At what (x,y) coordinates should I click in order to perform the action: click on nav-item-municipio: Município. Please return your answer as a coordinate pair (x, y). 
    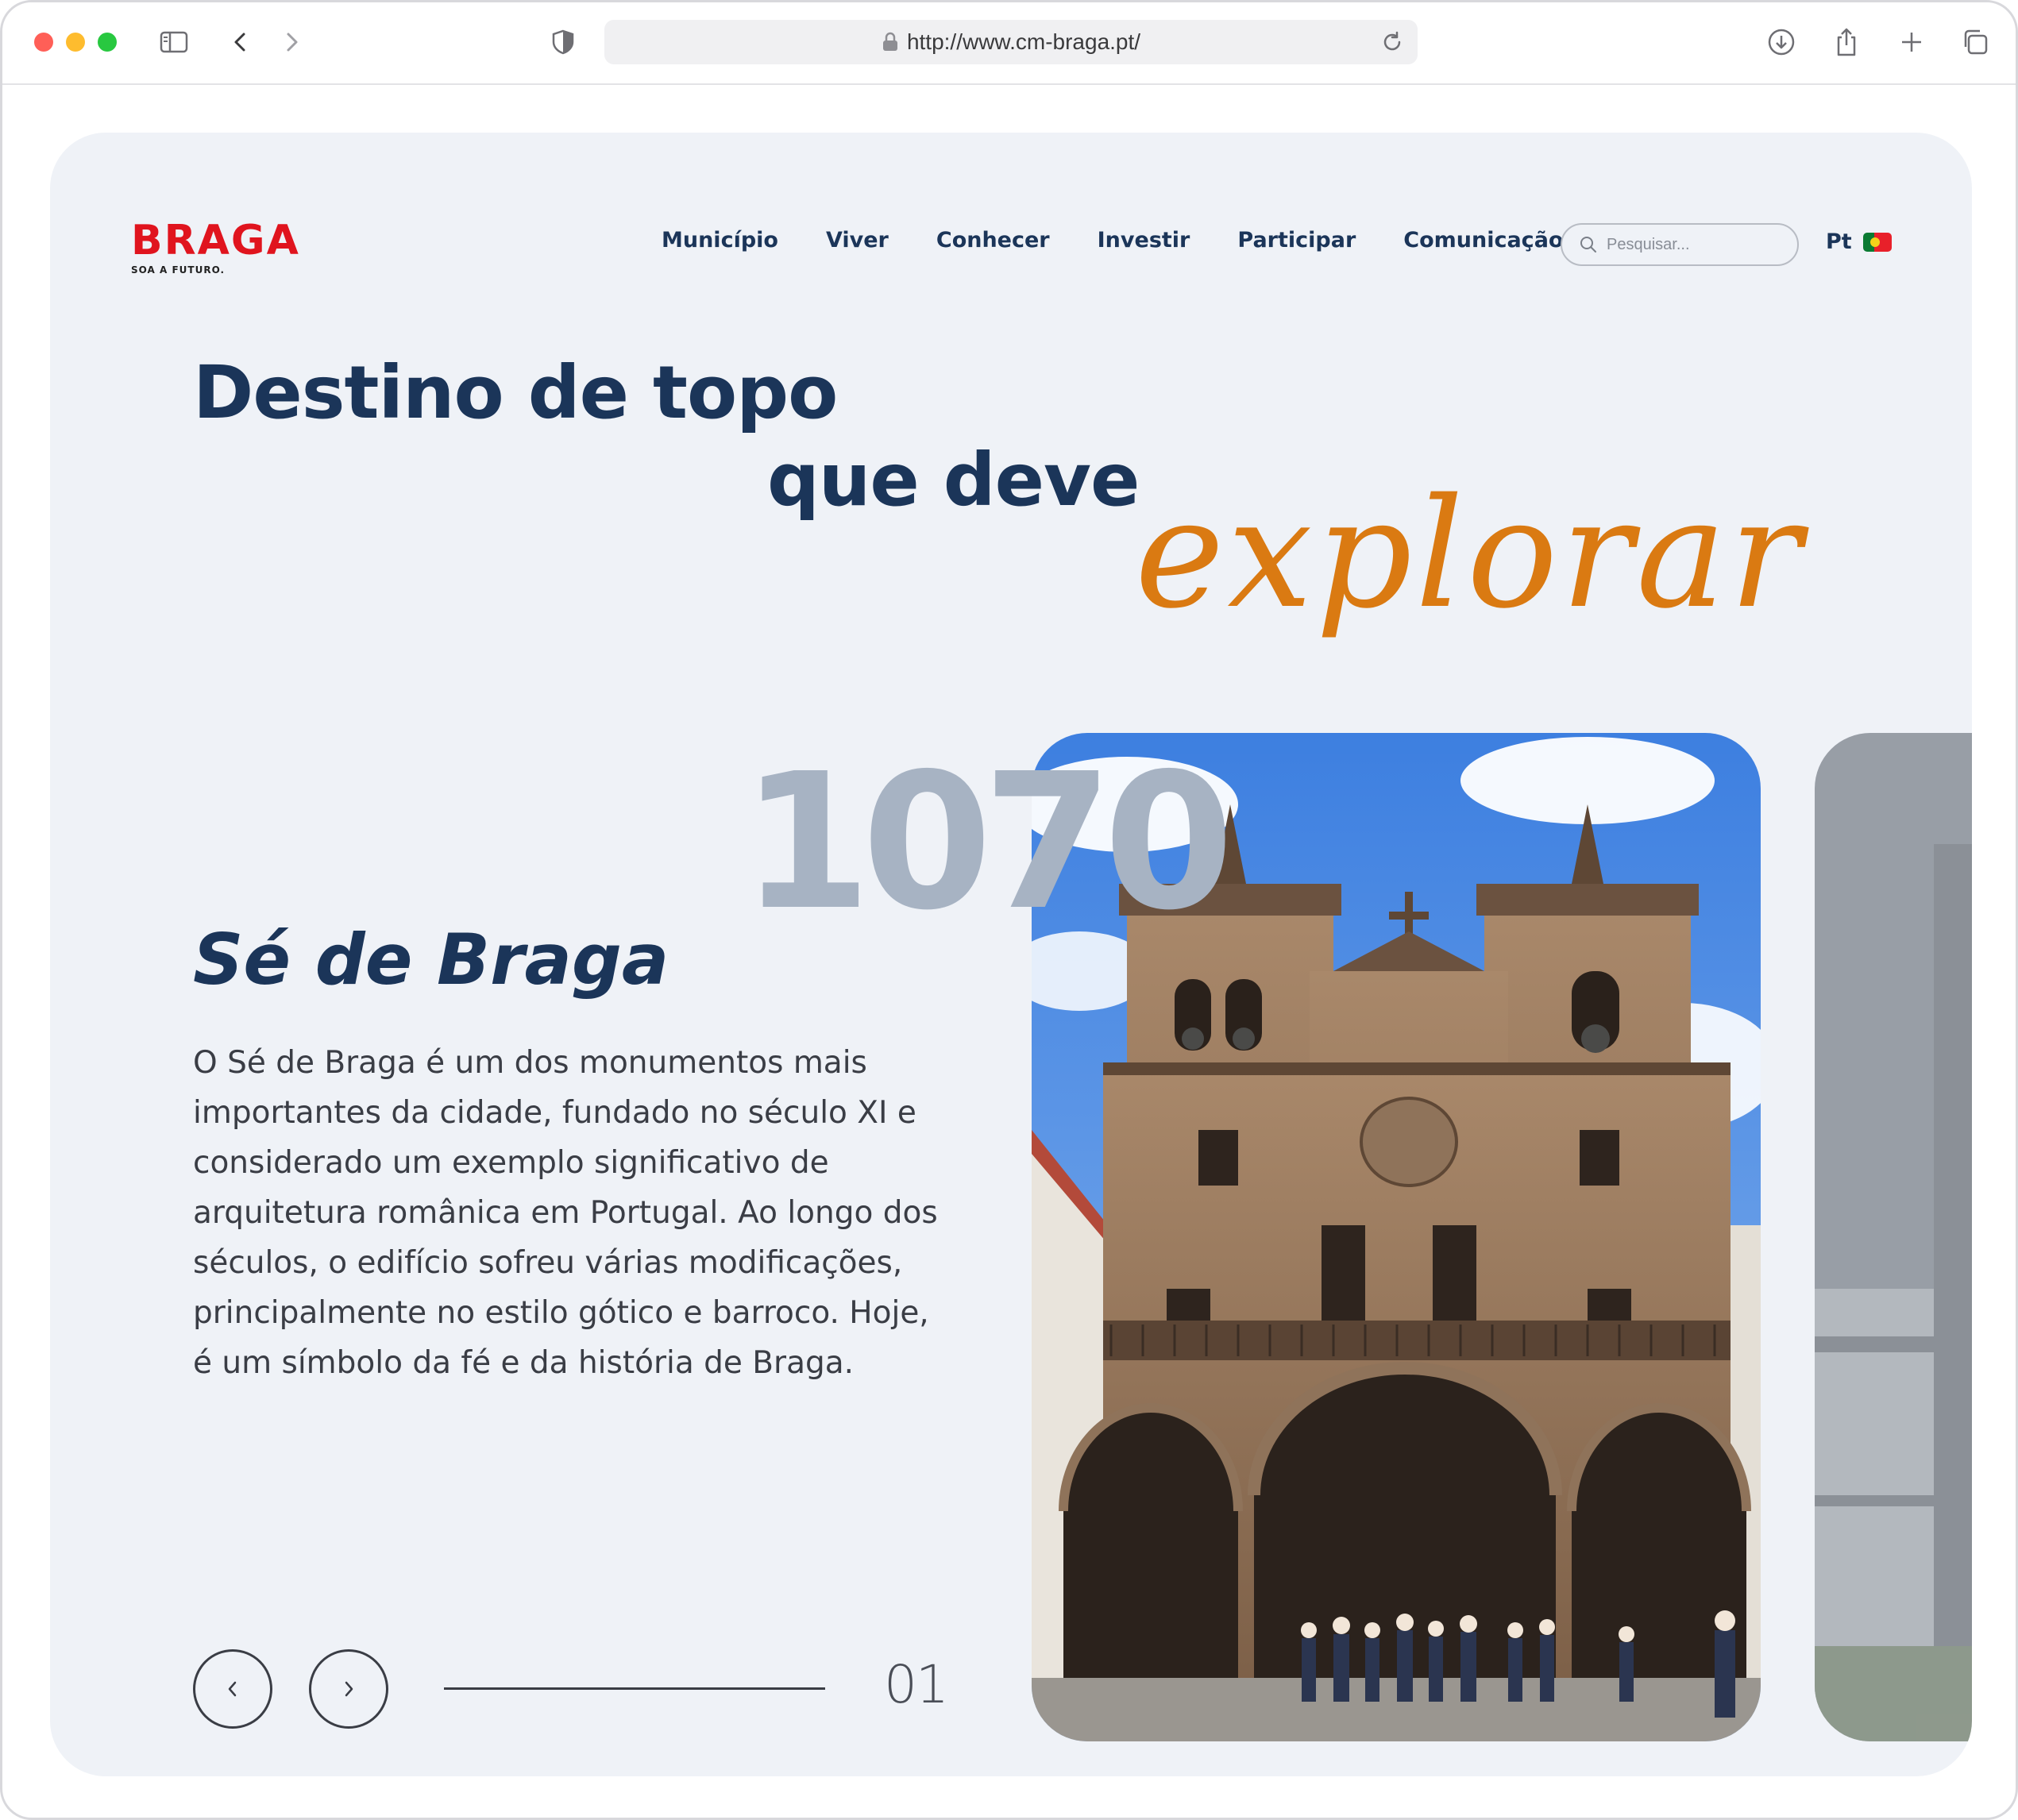
    Looking at the image, I should click on (720, 240).